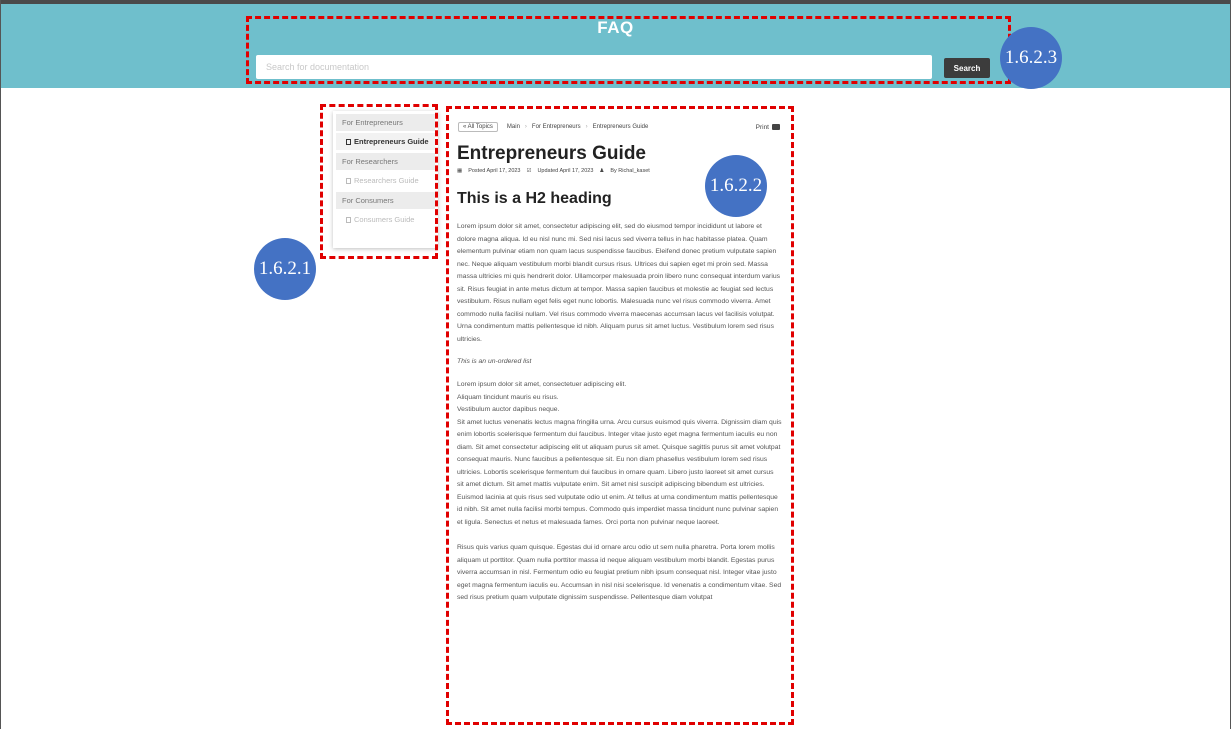 The height and width of the screenshot is (729, 1231). What do you see at coordinates (285, 269) in the screenshot?
I see `annotation-badge-sidebar: 1.6.2.1` at bounding box center [285, 269].